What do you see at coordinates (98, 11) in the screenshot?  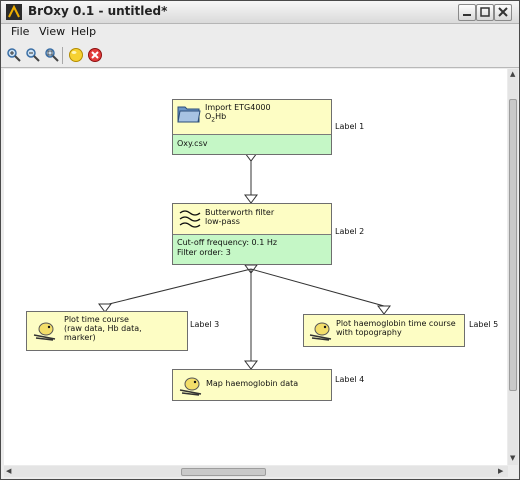 I see `window-title: BrOxy 0.1 - untitled*` at bounding box center [98, 11].